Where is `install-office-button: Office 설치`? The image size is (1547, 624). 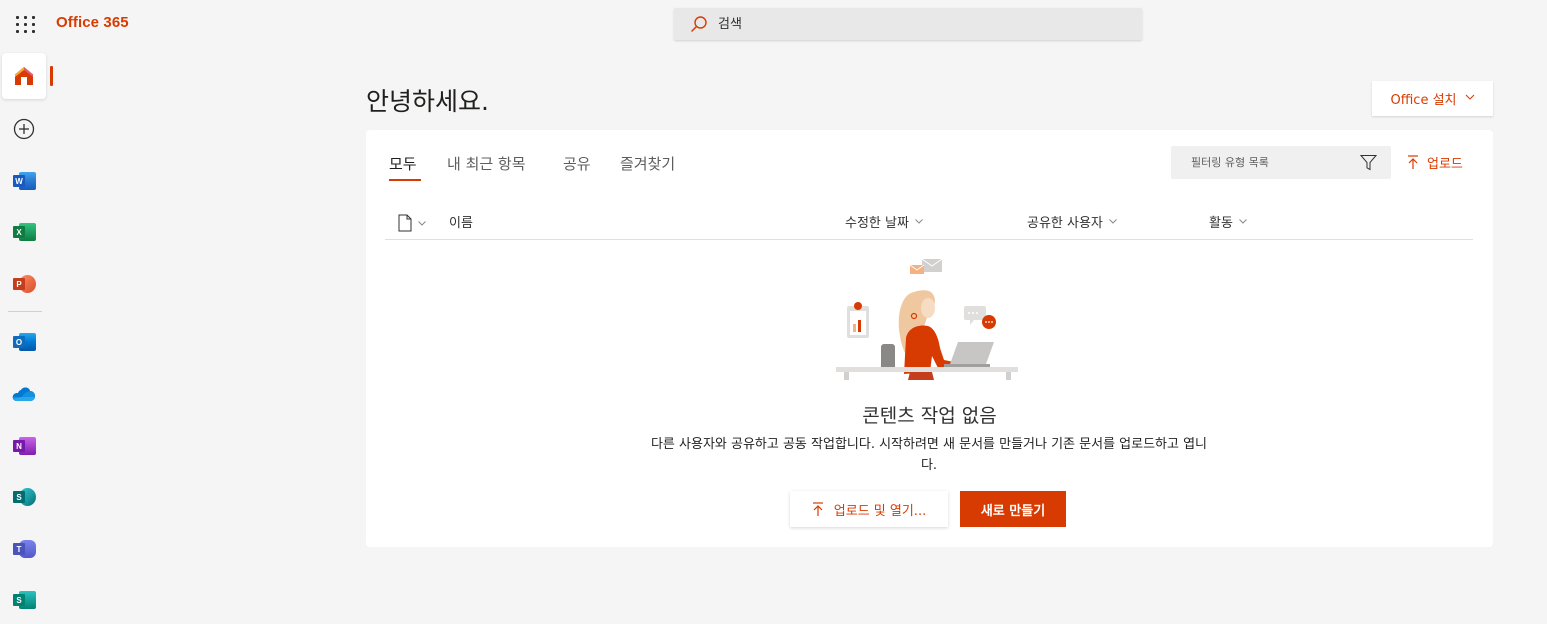
install-office-button: Office 설치 is located at coordinates (1432, 98).